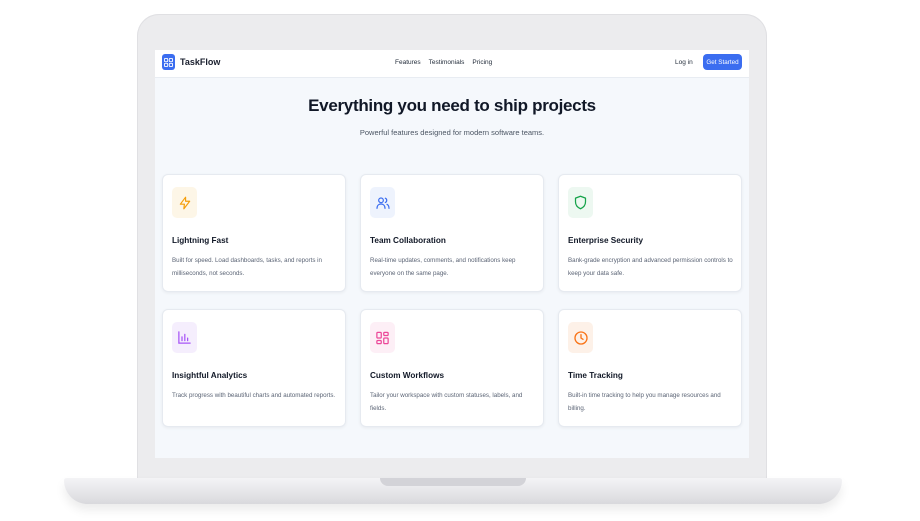 The width and height of the screenshot is (920, 521). Describe the element at coordinates (382, 337) in the screenshot. I see `layout-icon` at that location.